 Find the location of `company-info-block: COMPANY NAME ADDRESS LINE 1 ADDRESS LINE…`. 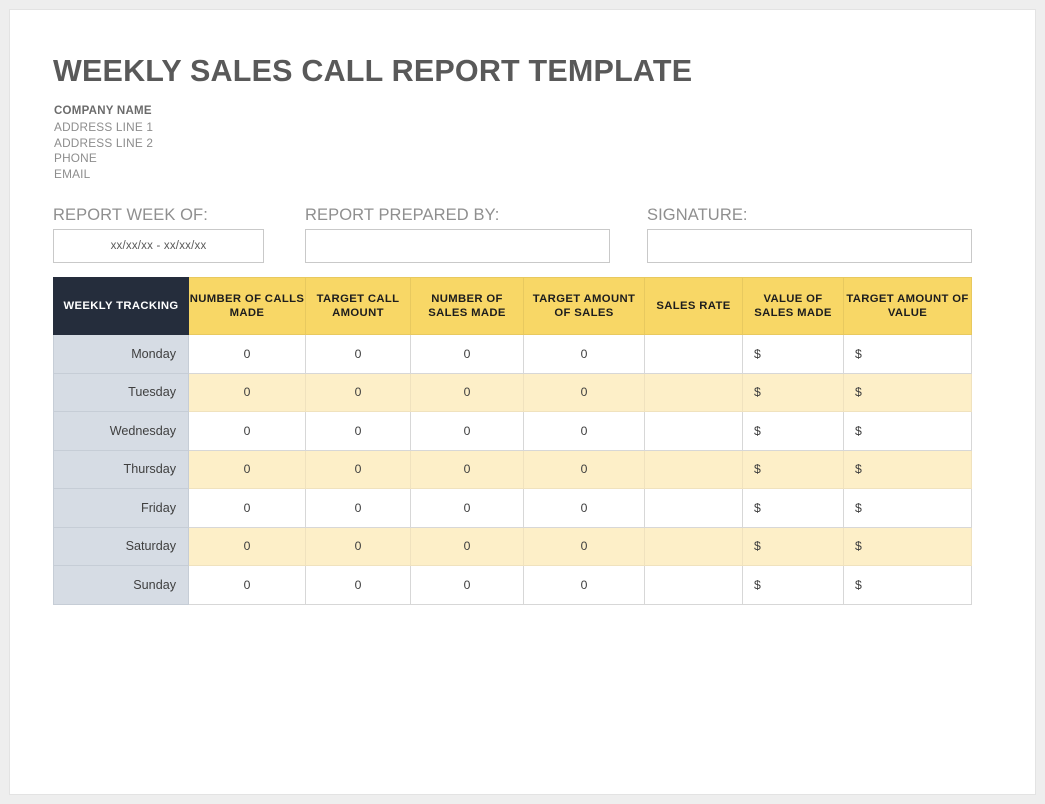

company-info-block: COMPANY NAME ADDRESS LINE 1 ADDRESS LINE… is located at coordinates (103, 143).